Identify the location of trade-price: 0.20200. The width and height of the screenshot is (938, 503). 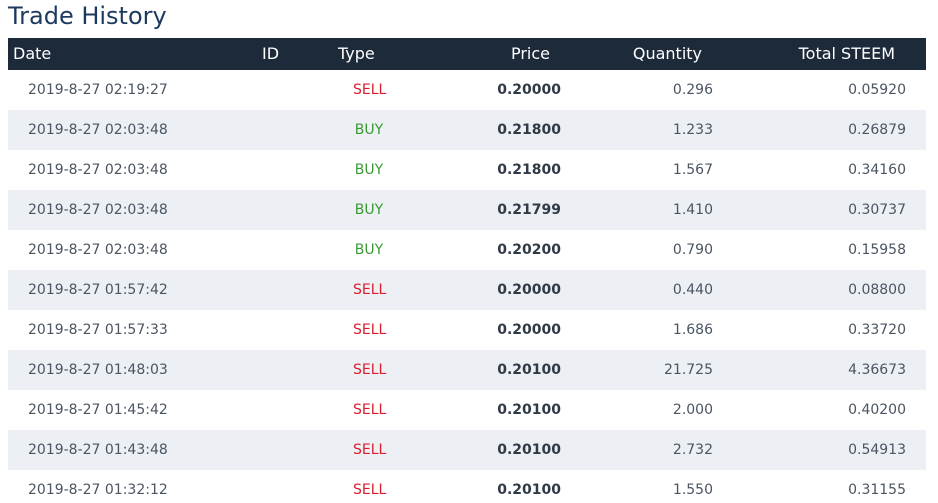
(529, 250).